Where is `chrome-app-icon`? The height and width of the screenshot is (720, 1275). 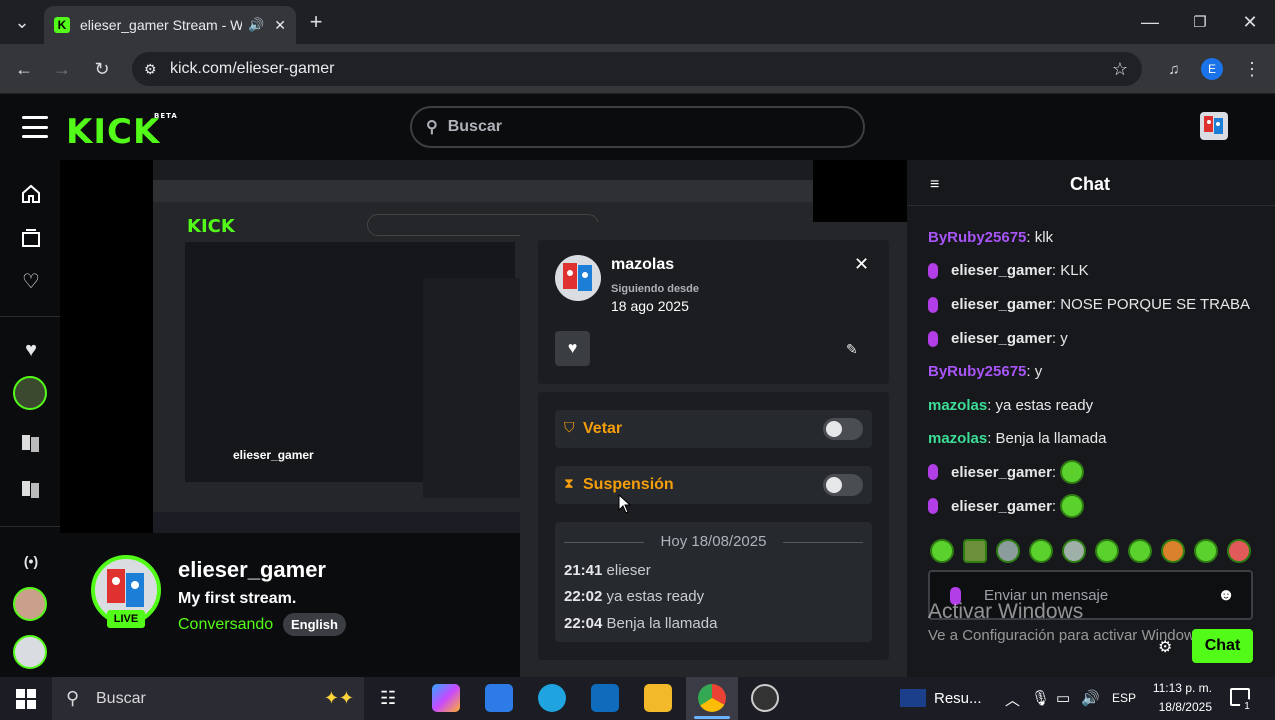
chrome-app-icon is located at coordinates (712, 698).